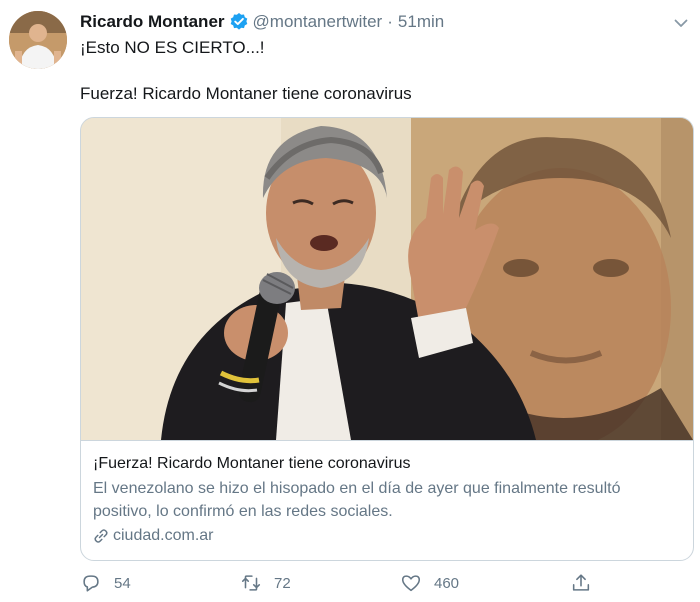 This screenshot has height=602, width=700. What do you see at coordinates (429, 583) in the screenshot?
I see `like-button: 460` at bounding box center [429, 583].